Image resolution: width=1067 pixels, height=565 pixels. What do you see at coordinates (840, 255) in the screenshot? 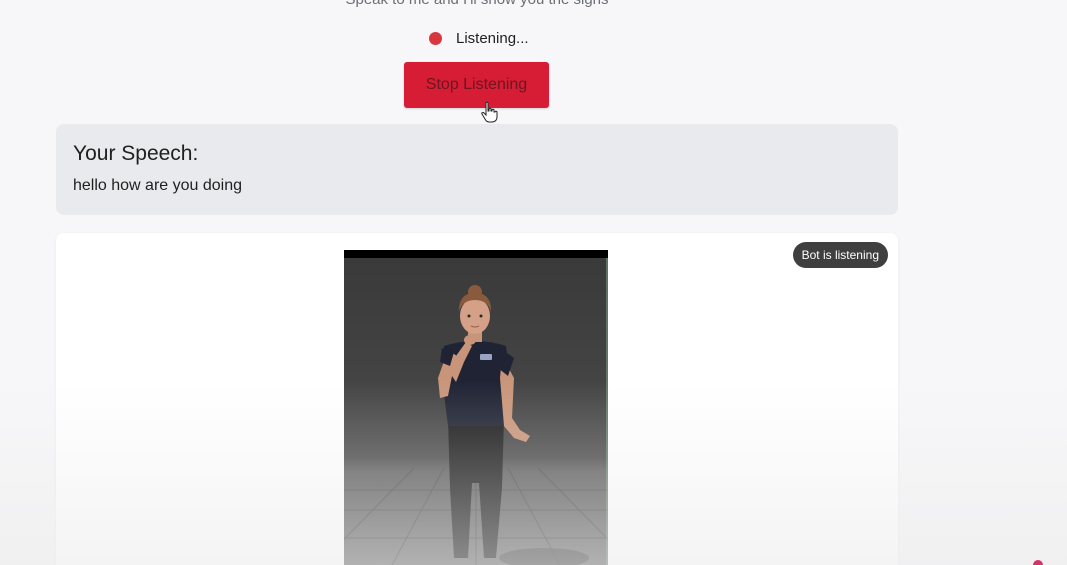
I see `bot-status-badge: Bot is listening` at bounding box center [840, 255].